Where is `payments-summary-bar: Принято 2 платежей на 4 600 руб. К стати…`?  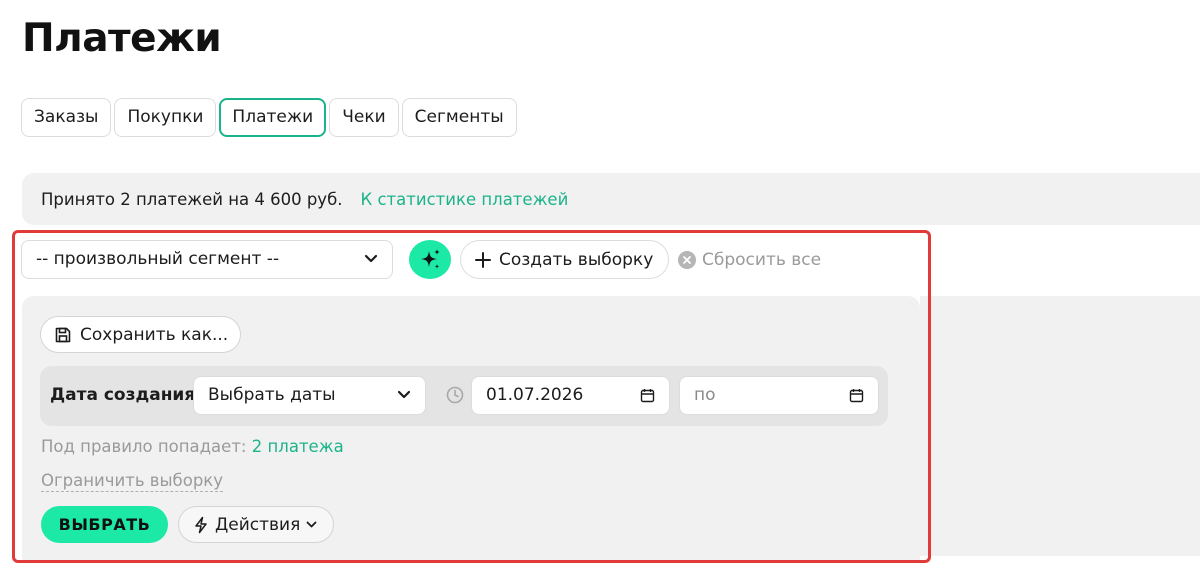 payments-summary-bar: Принято 2 платежей на 4 600 руб. К стати… is located at coordinates (611, 199).